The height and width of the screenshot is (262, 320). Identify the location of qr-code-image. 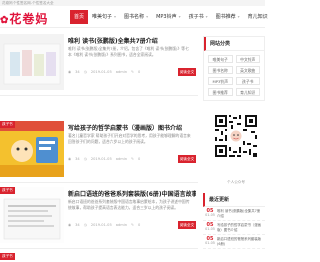
(236, 136).